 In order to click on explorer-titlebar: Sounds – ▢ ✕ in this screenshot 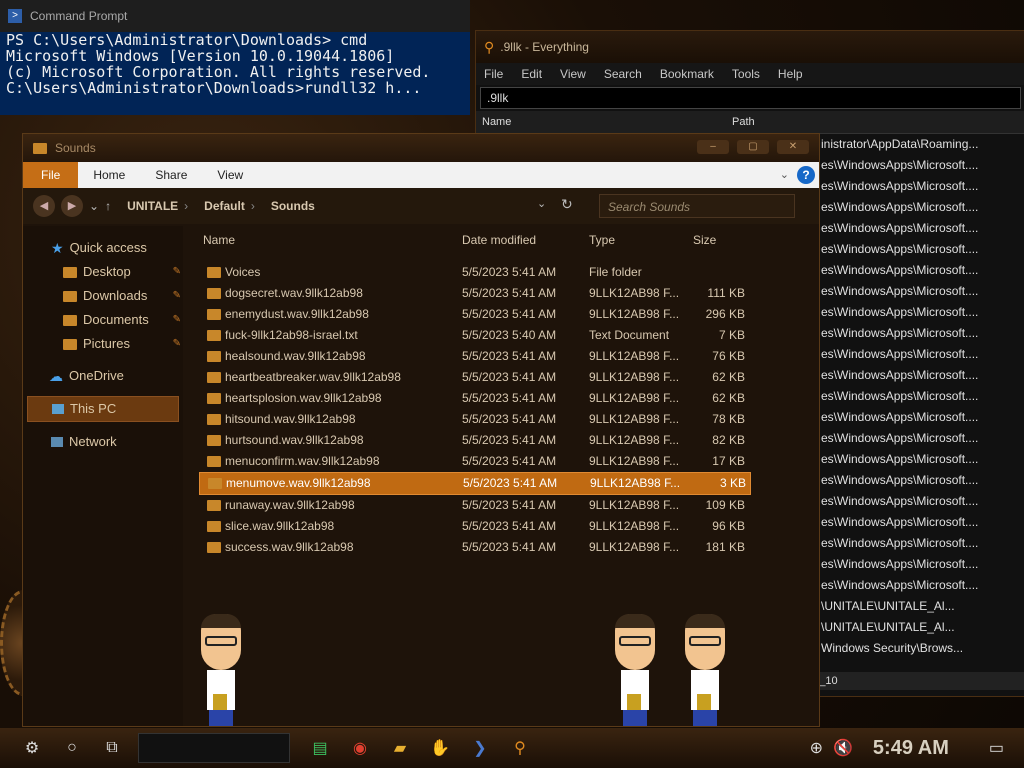, I will do `click(421, 148)`.